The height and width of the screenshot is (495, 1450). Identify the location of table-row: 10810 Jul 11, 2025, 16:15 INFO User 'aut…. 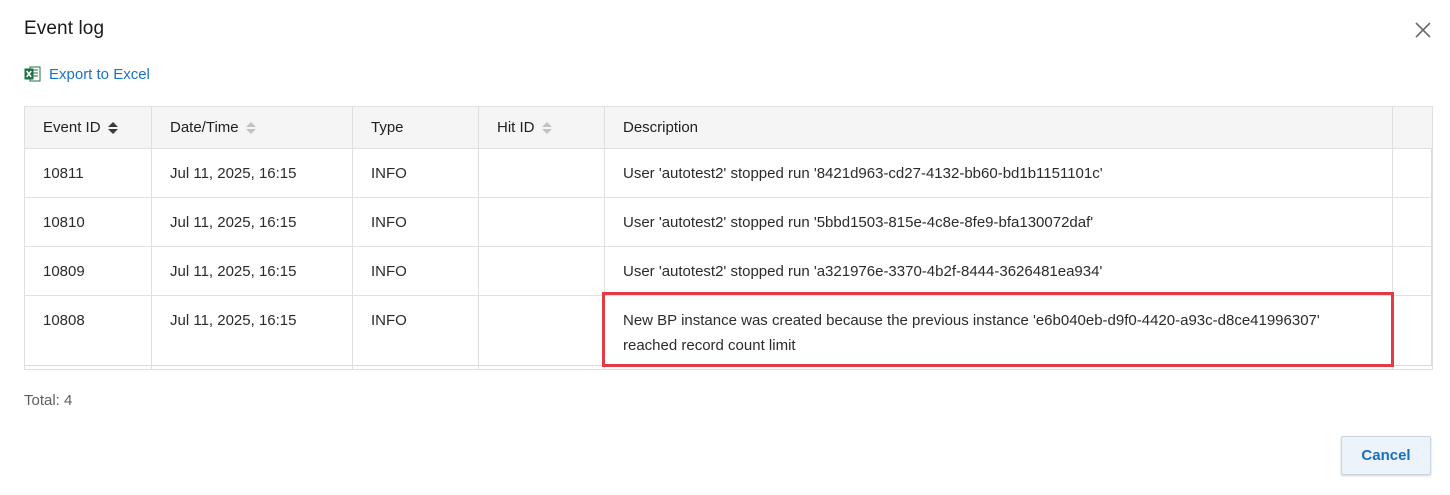
(728, 222).